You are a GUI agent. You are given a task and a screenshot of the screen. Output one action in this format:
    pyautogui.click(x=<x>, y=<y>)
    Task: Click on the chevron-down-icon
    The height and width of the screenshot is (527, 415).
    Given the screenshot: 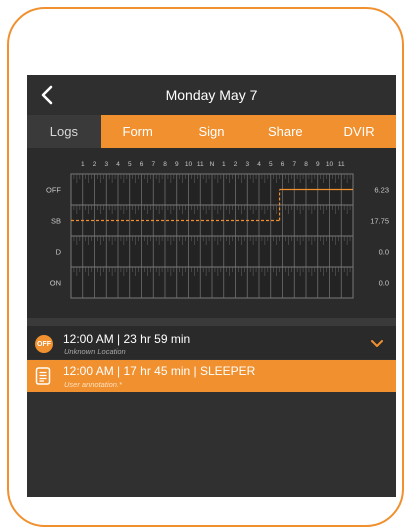 What is the action you would take?
    pyautogui.click(x=377, y=343)
    